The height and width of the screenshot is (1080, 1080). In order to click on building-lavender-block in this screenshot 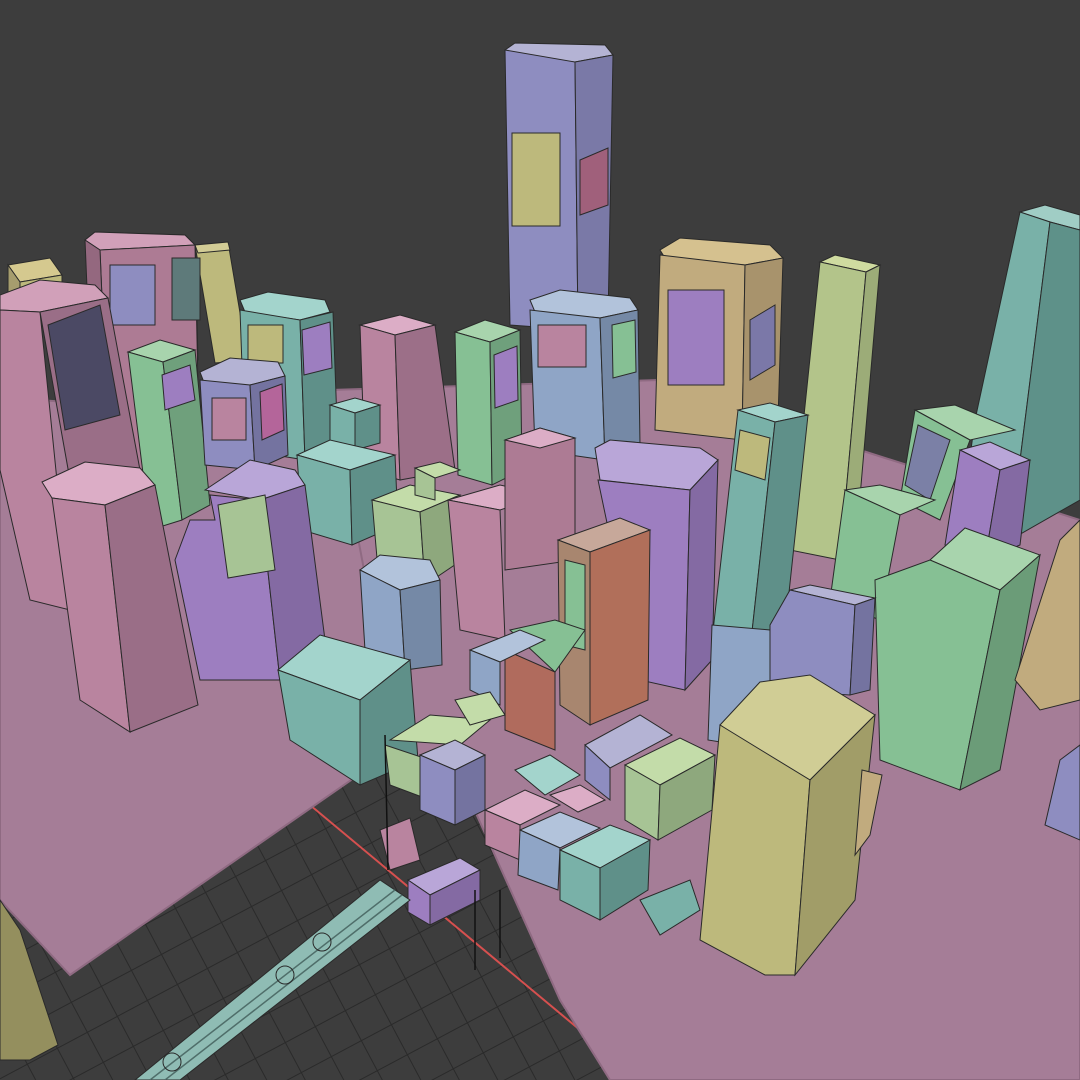, I will do `click(244, 414)`.